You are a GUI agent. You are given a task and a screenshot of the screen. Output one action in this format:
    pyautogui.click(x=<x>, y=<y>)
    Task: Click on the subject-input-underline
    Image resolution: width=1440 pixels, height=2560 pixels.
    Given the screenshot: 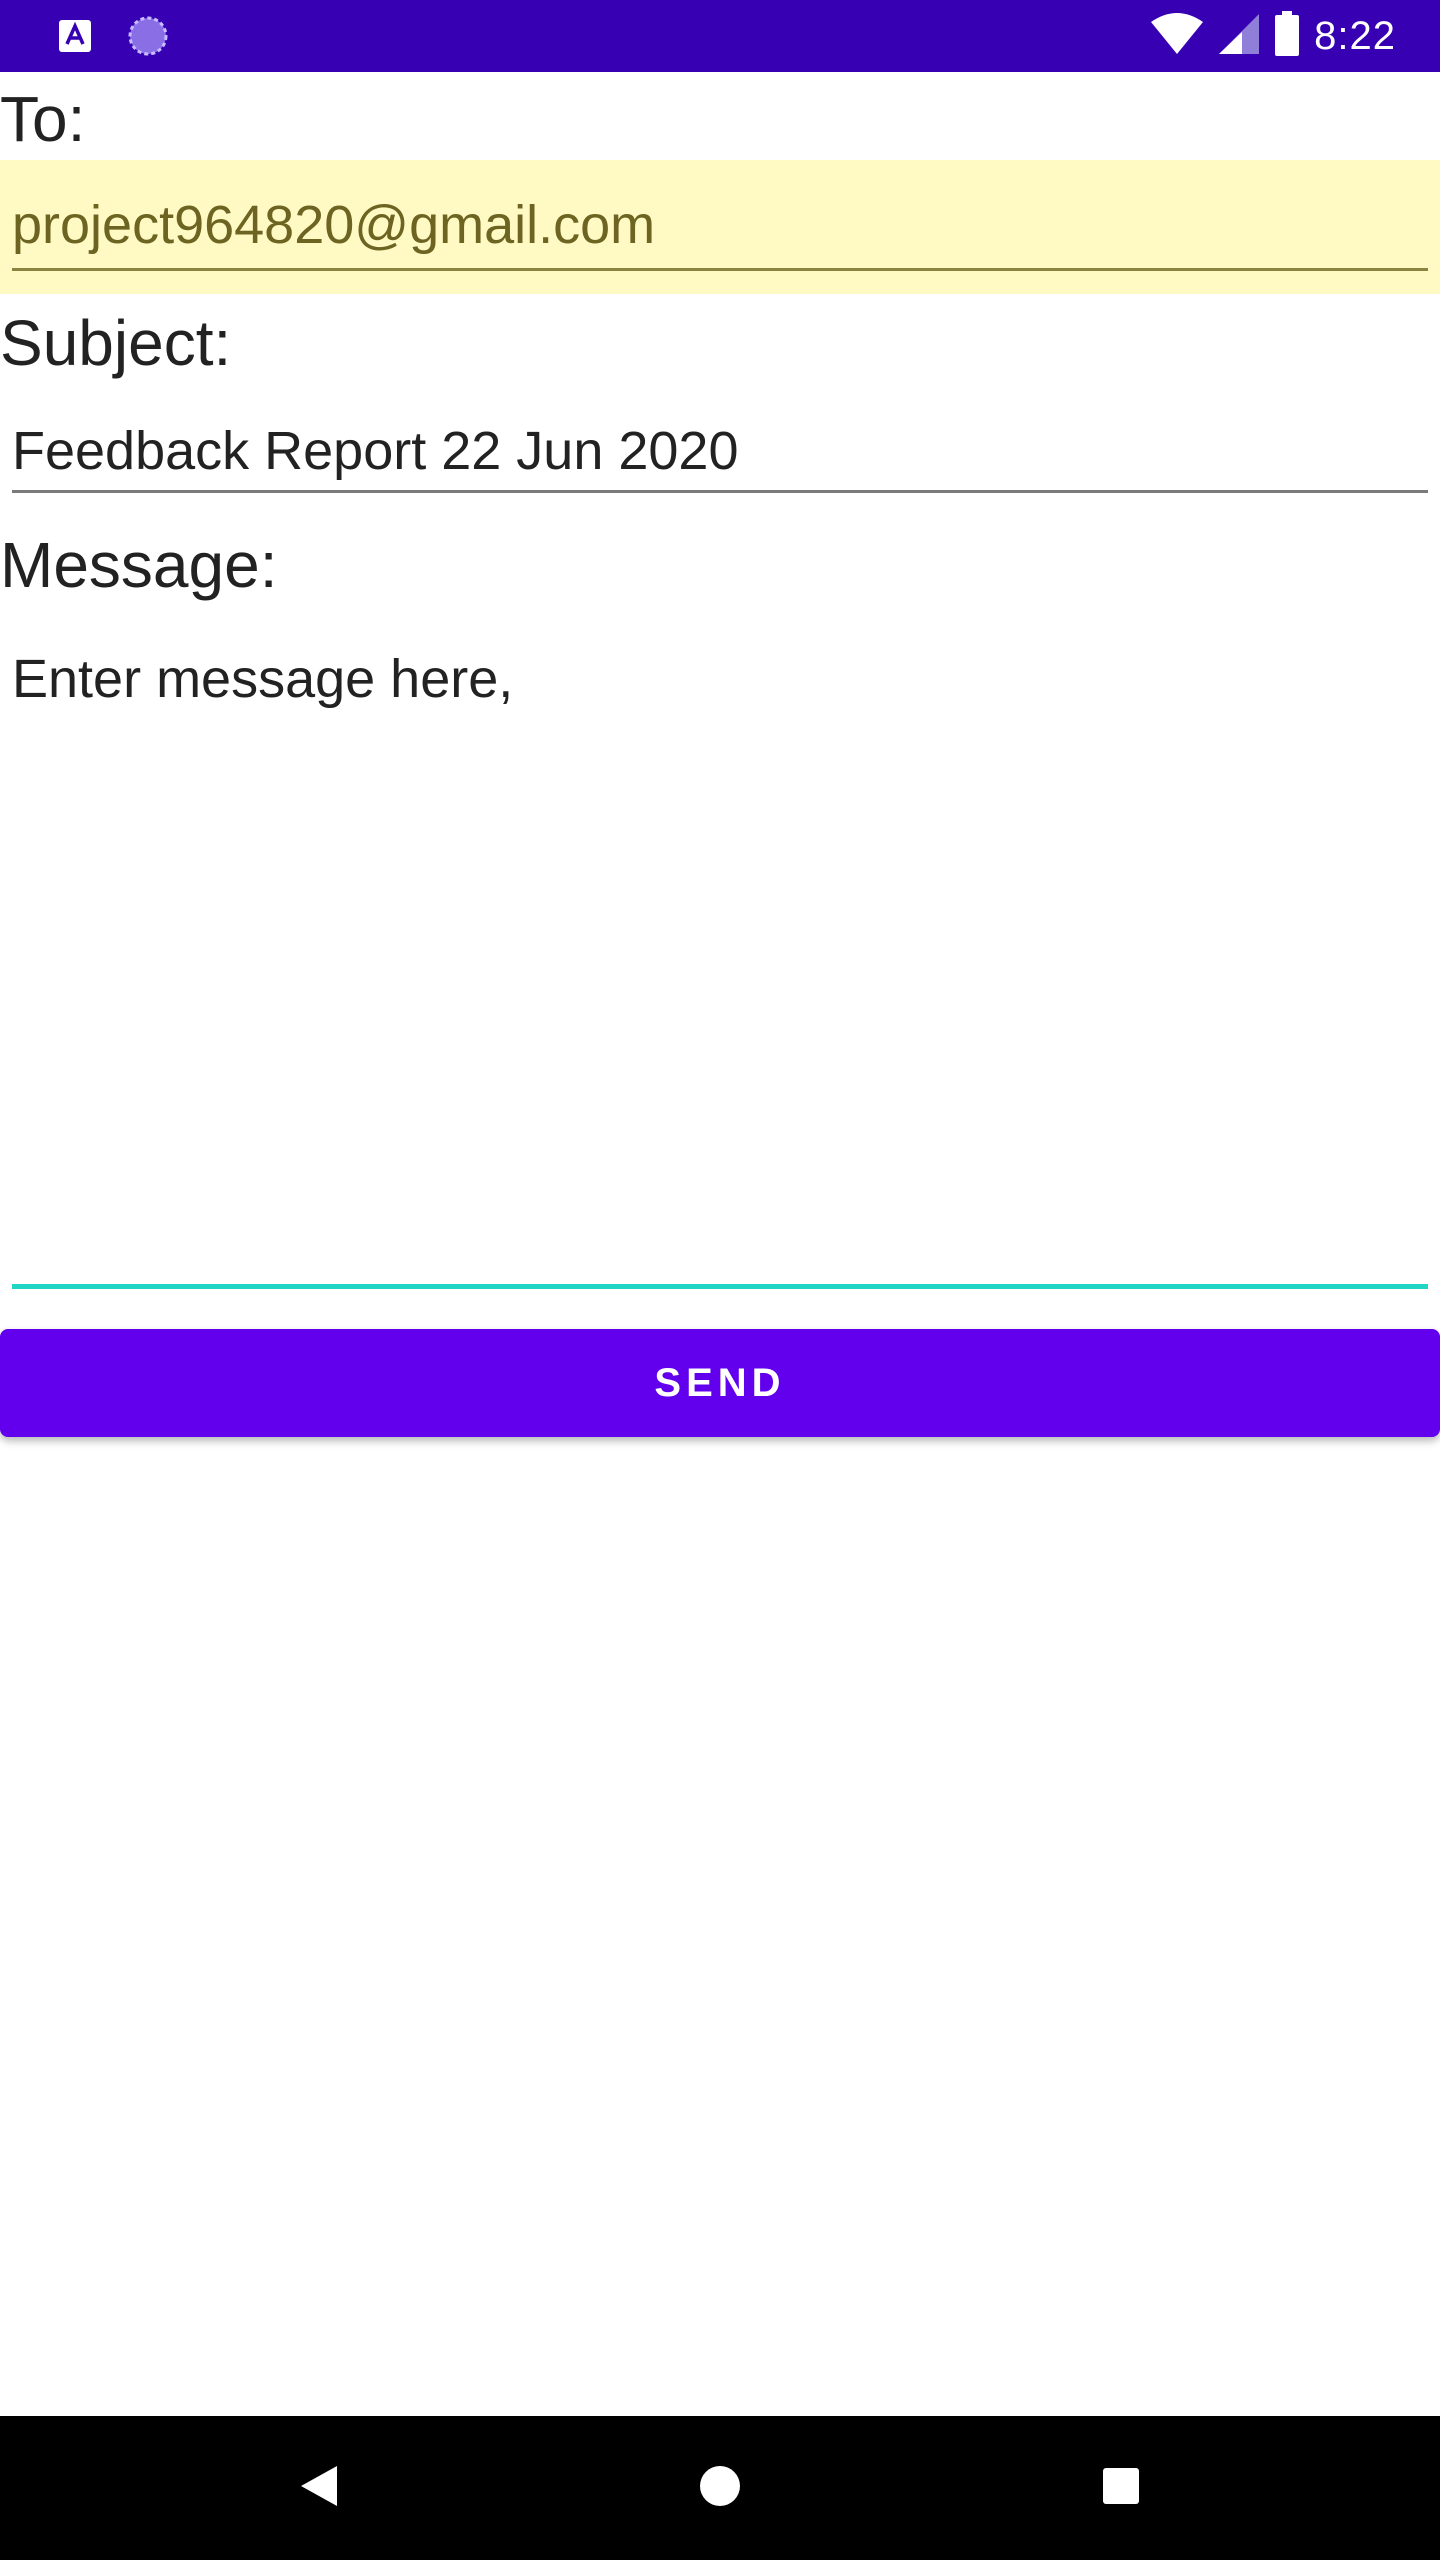 What is the action you would take?
    pyautogui.click(x=720, y=491)
    